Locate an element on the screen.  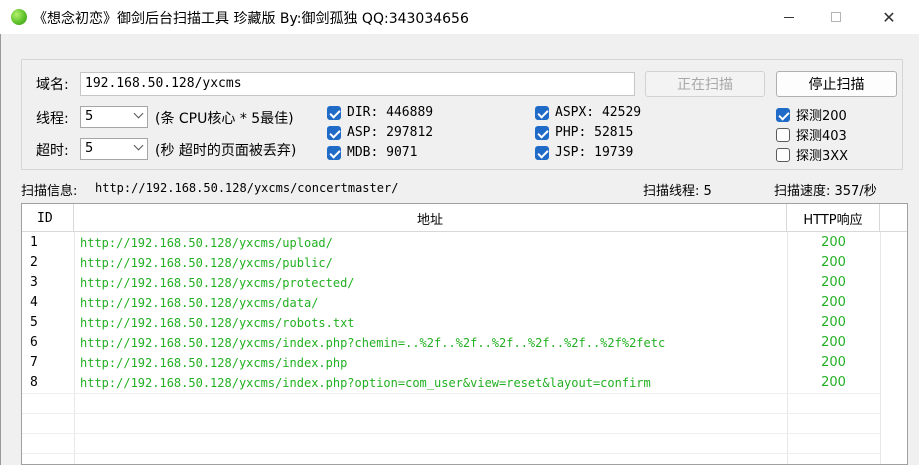
dict-asp-checkbox: ASP: 297812 is located at coordinates (380, 132).